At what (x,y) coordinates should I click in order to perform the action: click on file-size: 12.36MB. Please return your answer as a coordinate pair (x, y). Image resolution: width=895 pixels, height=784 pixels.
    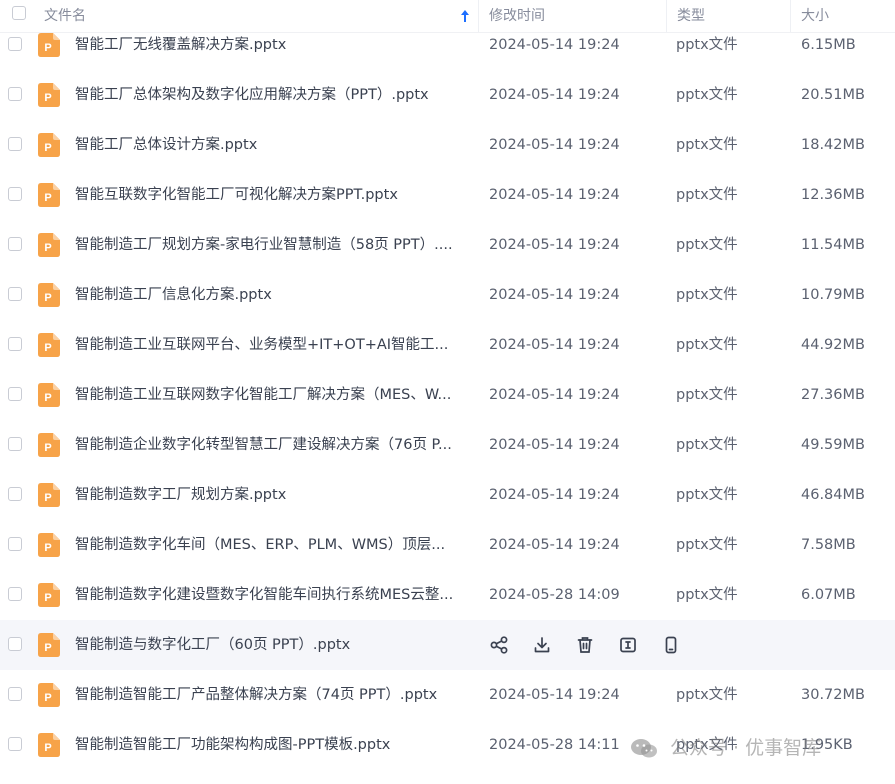
    Looking at the image, I should click on (833, 195).